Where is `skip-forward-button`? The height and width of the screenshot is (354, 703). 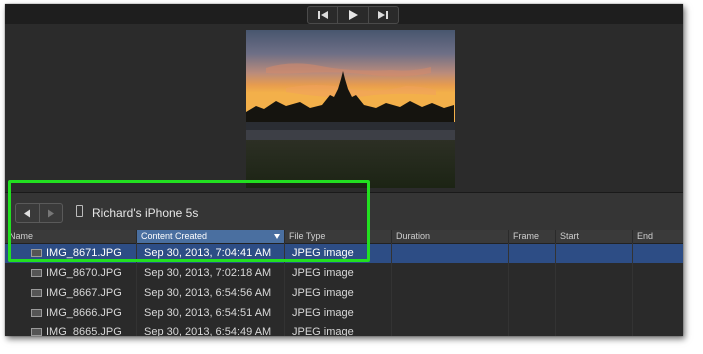 skip-forward-button is located at coordinates (382, 15).